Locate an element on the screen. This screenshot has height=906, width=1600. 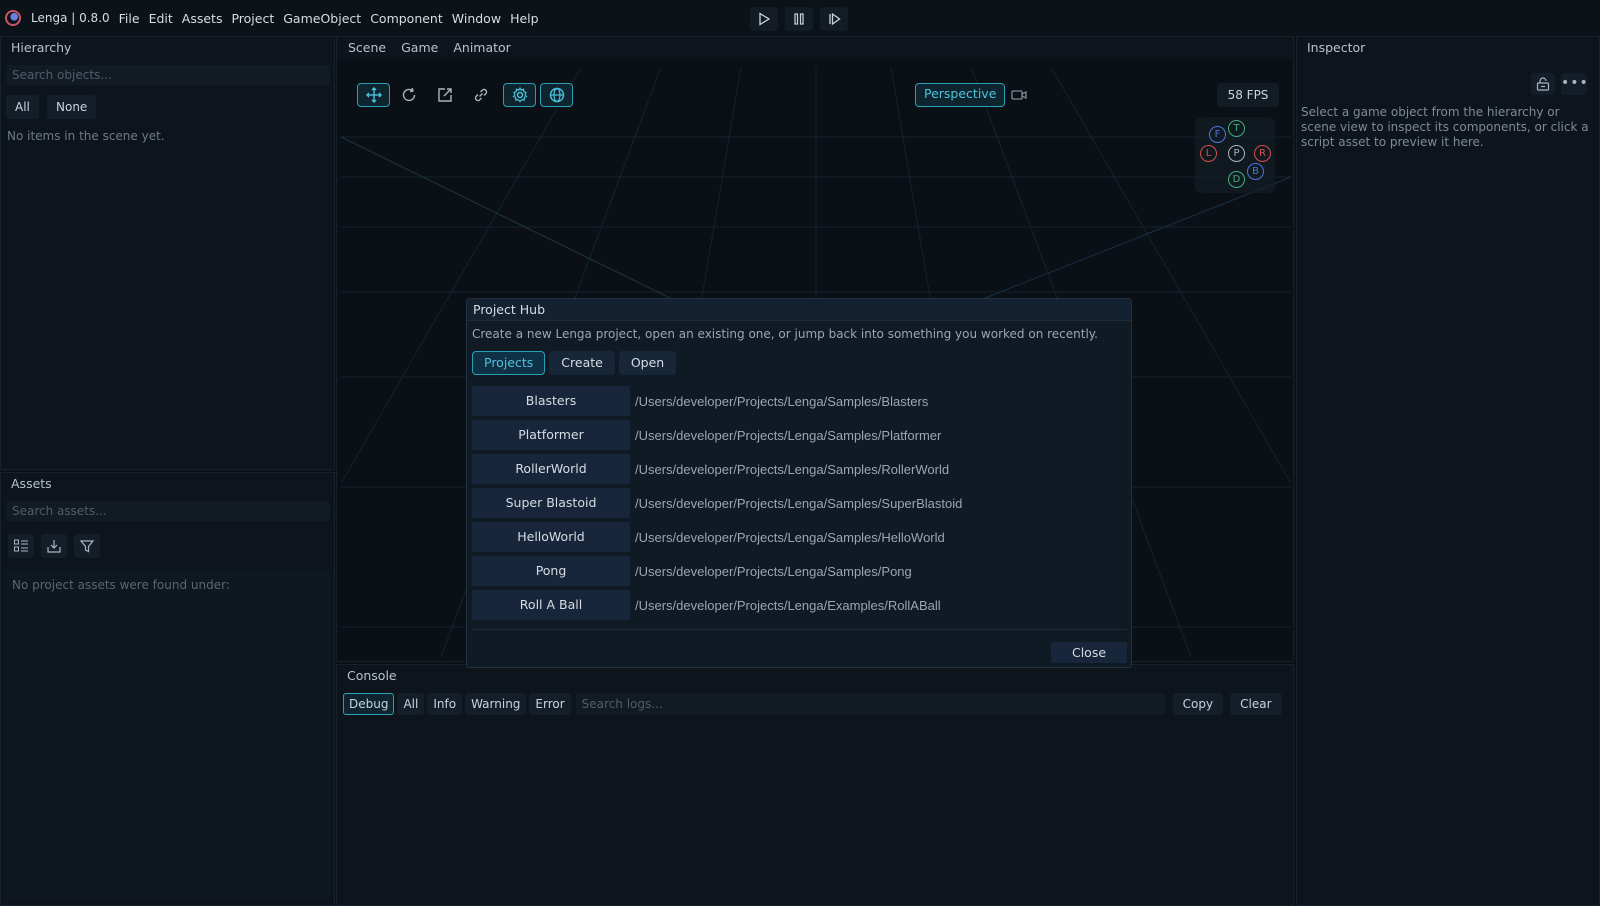
play-icon is located at coordinates (765, 19).